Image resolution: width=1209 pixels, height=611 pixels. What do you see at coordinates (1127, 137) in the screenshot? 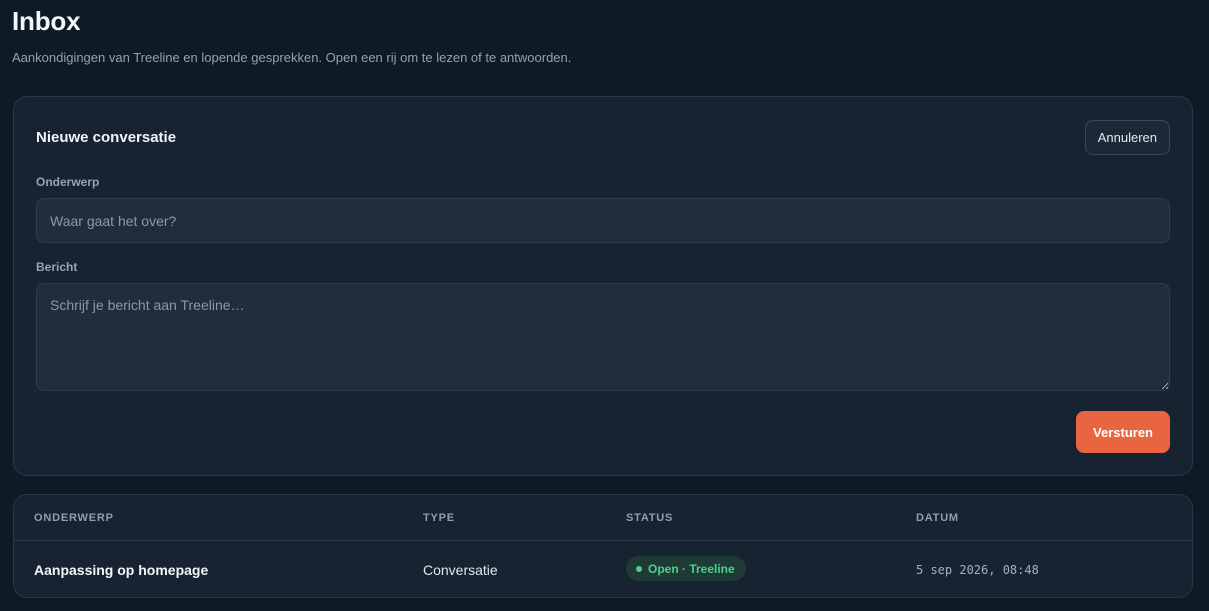
I see `cancel-button: Annuleren` at bounding box center [1127, 137].